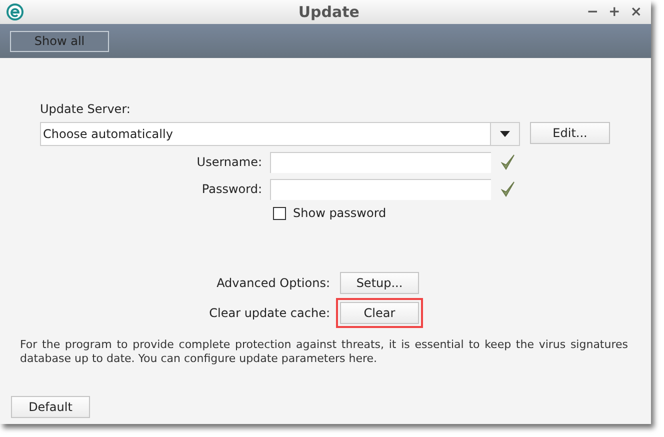 The image size is (664, 437). Describe the element at coordinates (328, 12) in the screenshot. I see `window-title: Update` at that location.